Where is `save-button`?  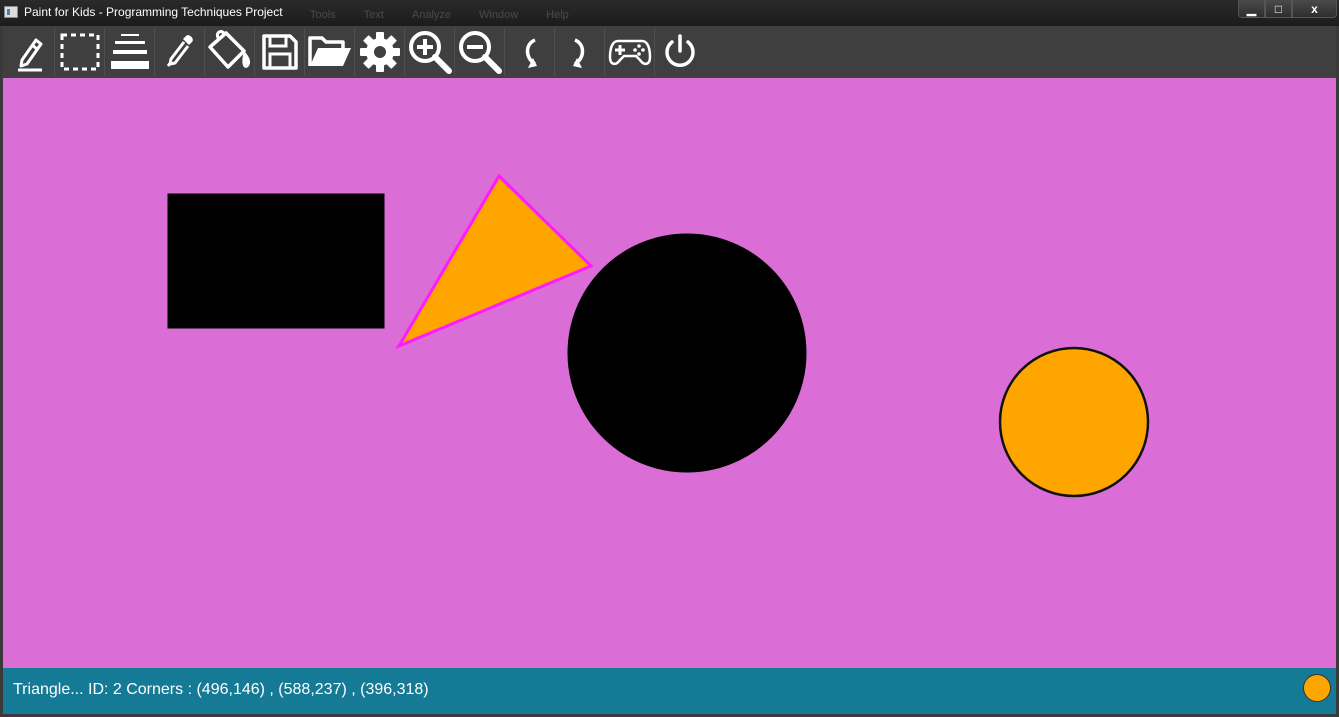
save-button is located at coordinates (280, 52).